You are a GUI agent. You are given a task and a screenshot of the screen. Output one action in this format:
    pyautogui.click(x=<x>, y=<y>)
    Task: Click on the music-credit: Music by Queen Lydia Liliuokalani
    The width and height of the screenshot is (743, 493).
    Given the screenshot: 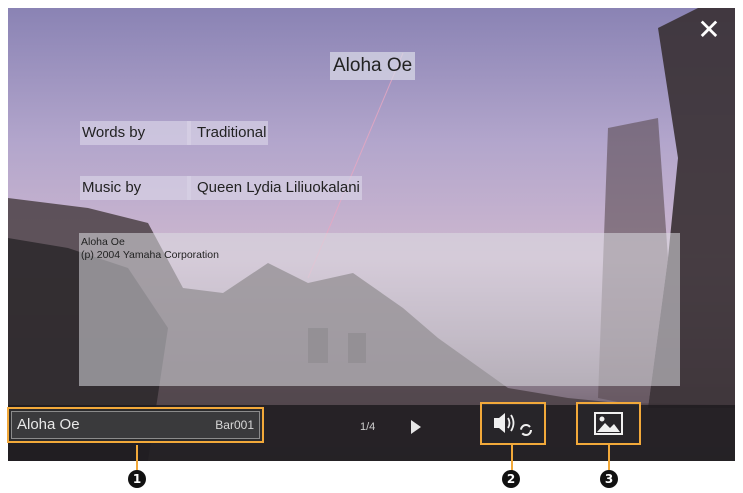 What is the action you would take?
    pyautogui.click(x=221, y=188)
    